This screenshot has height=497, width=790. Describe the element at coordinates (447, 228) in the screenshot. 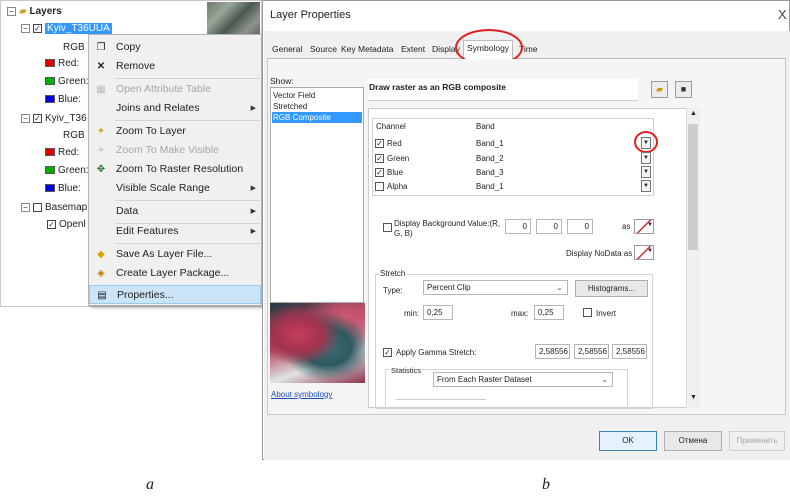

I see `background-value-label: Display Background Value:(R, G, B)` at that location.